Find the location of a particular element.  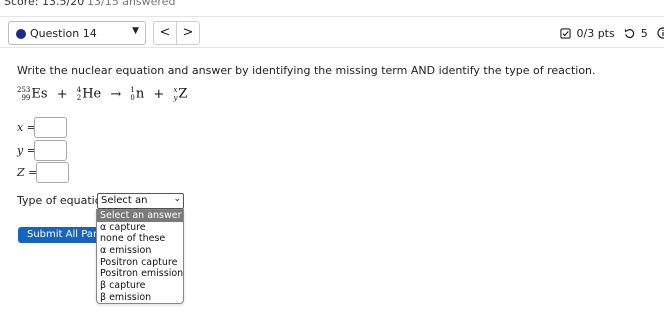

score-bar: Score: 13.5/20 13/15 answered is located at coordinates (332, 4).